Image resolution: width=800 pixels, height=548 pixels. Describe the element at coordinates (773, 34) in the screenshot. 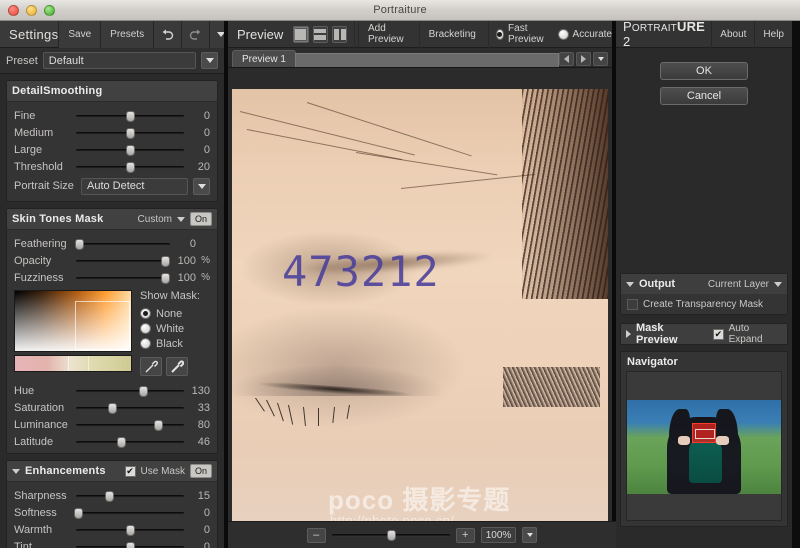

I see `help-button: Help` at that location.